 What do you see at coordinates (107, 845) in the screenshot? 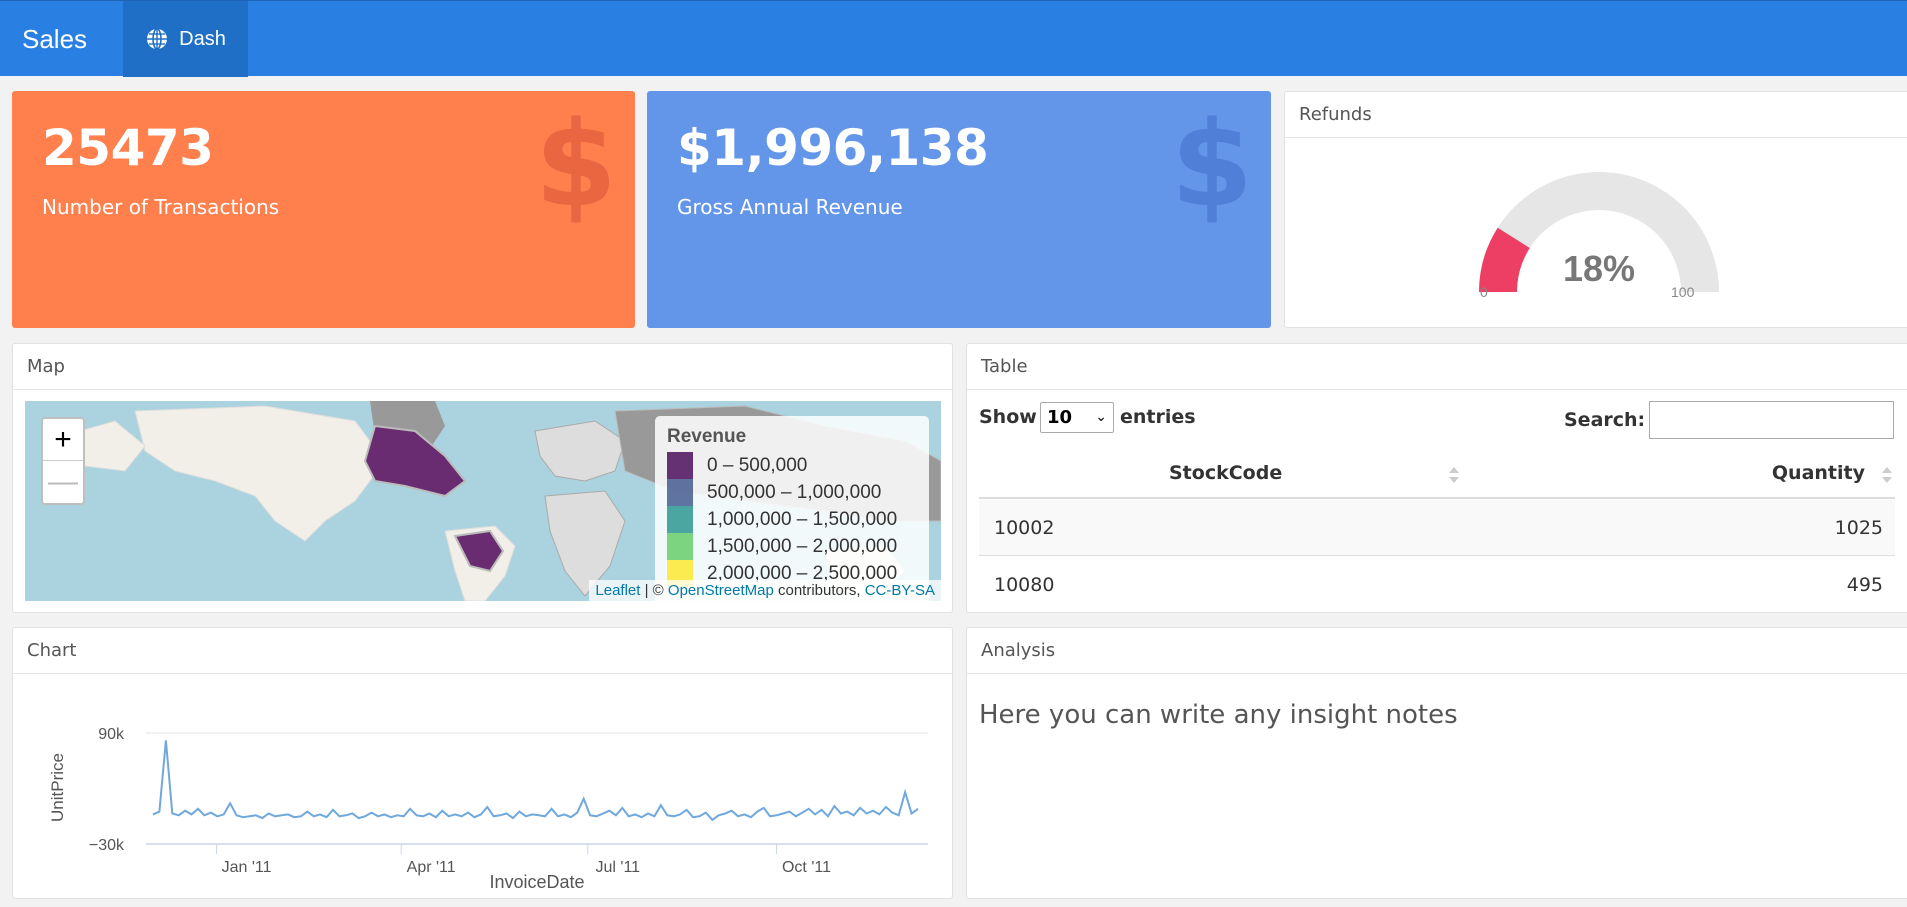
I see `y-tick-label: −30k` at bounding box center [107, 845].